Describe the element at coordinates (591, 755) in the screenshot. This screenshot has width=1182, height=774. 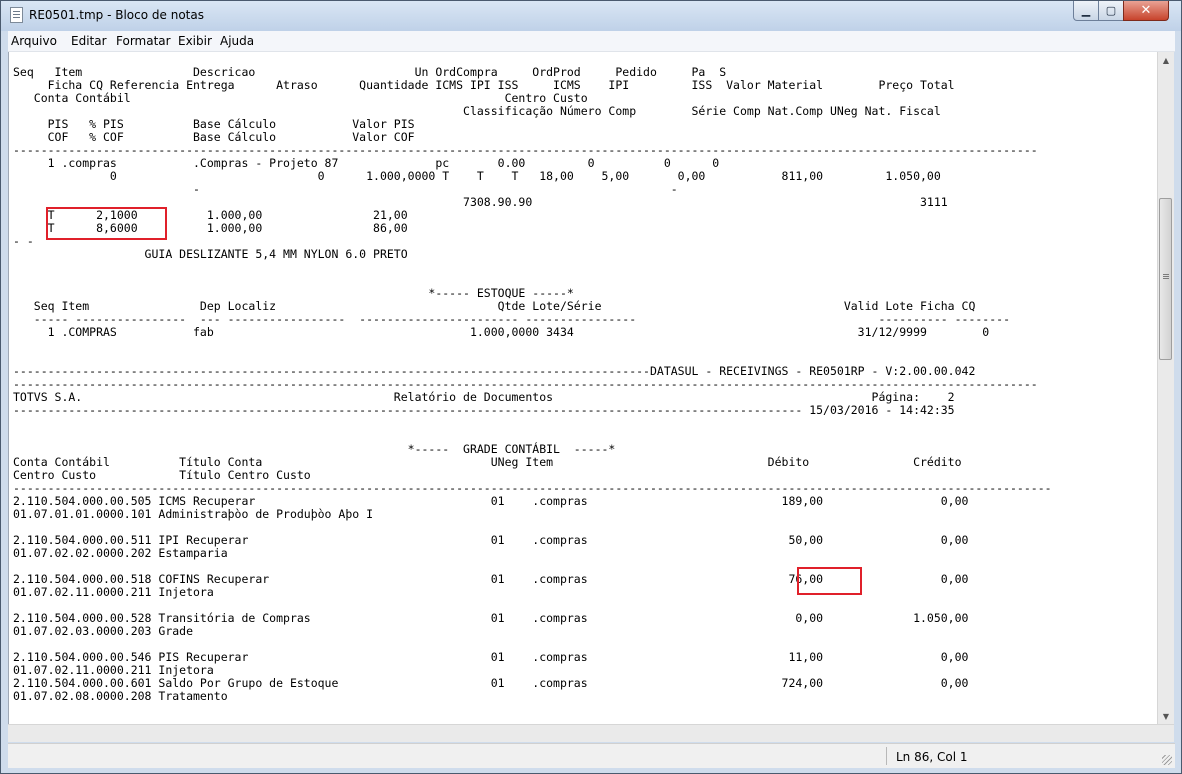
I see `status-bar: Ln 86, Col 1` at that location.